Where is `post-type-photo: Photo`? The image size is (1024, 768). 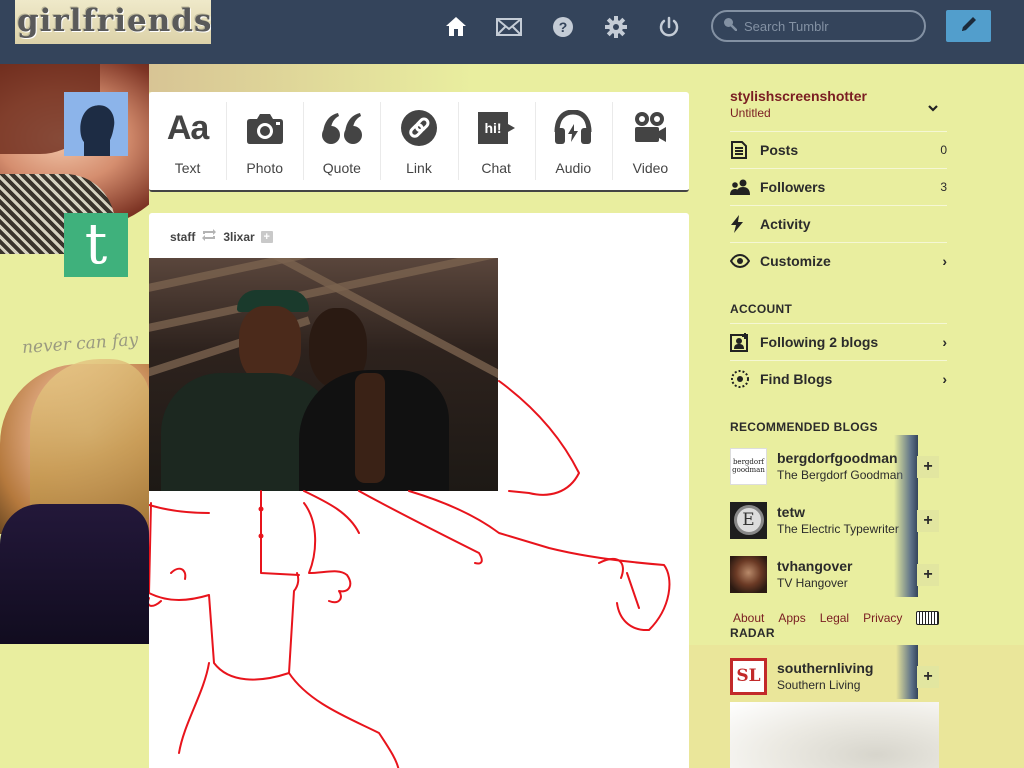 post-type-photo: Photo is located at coordinates (264, 141).